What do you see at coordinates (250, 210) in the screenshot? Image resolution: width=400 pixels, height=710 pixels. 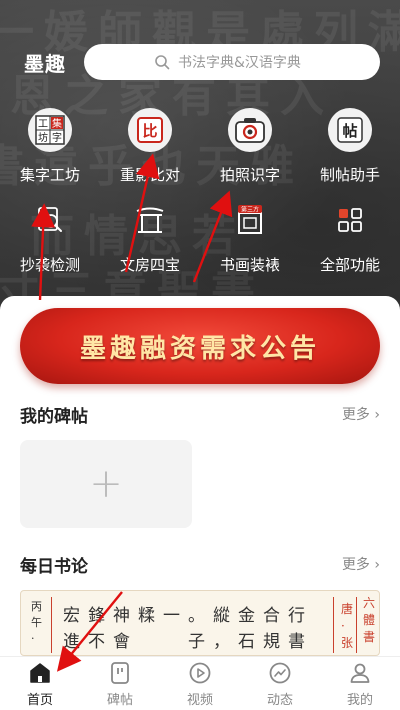 I see `third-party-badge: 第三方` at bounding box center [250, 210].